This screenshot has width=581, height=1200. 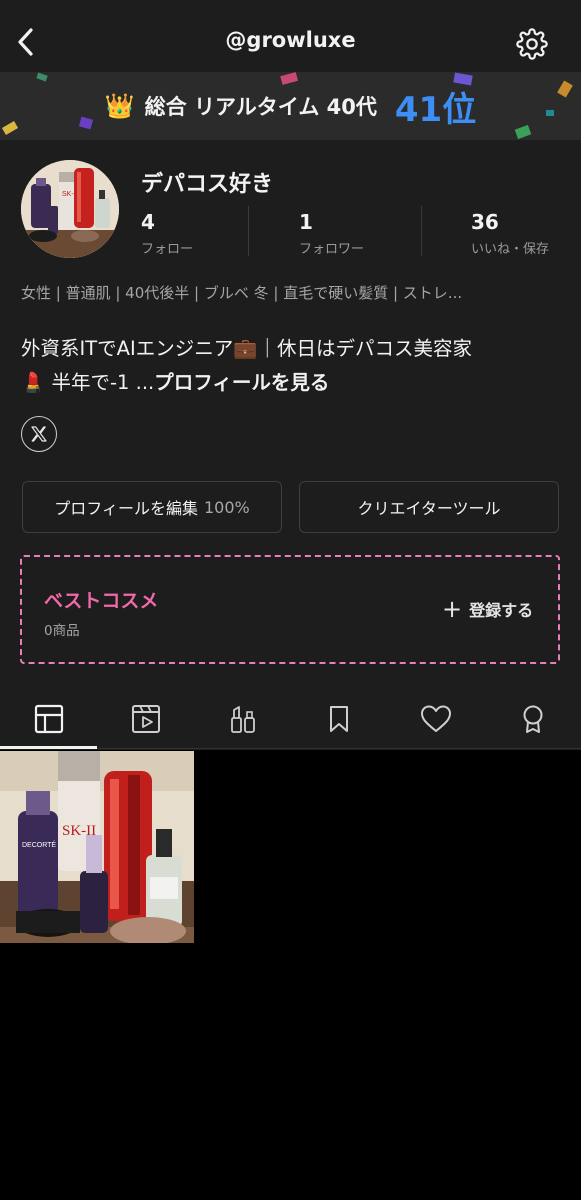 I want to click on likes-label: いいね・保存, so click(x=510, y=249).